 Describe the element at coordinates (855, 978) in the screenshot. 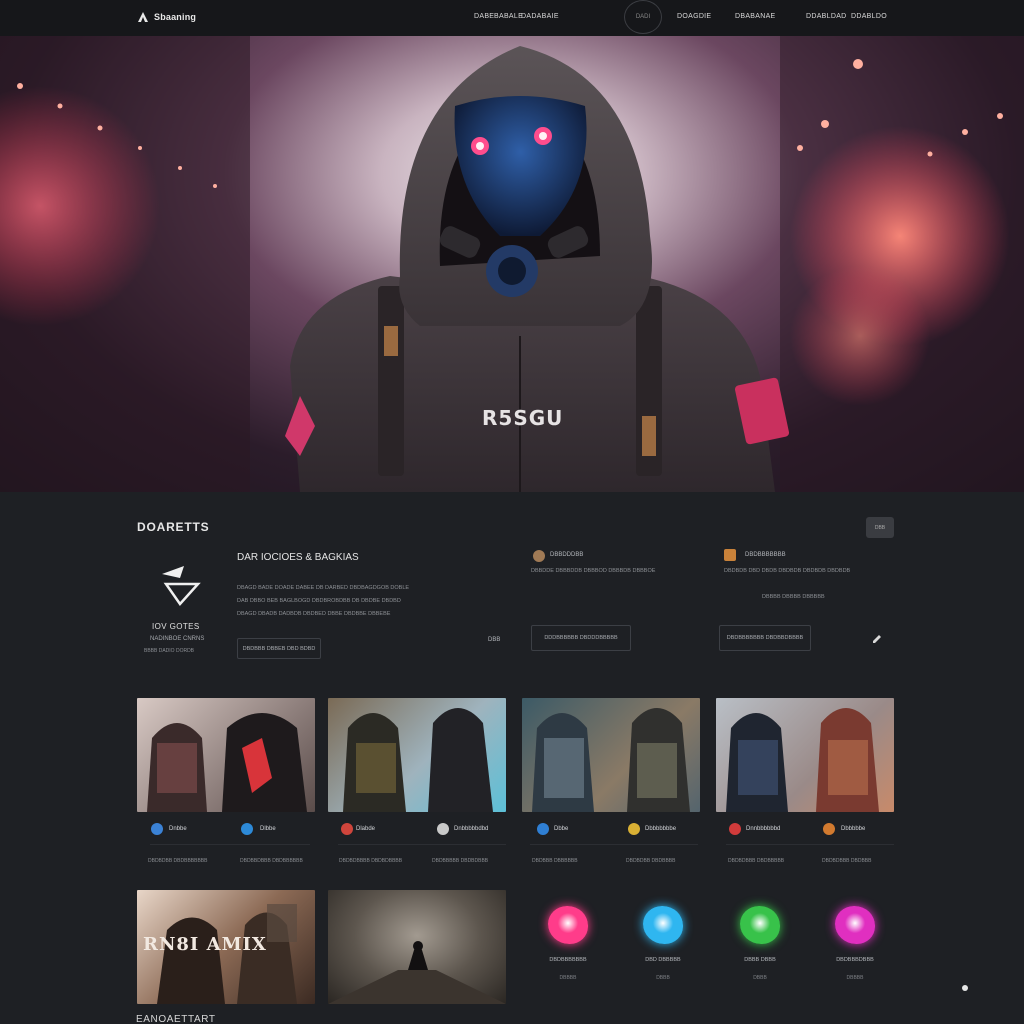

I see `blob-sub-4: DBBBB` at that location.